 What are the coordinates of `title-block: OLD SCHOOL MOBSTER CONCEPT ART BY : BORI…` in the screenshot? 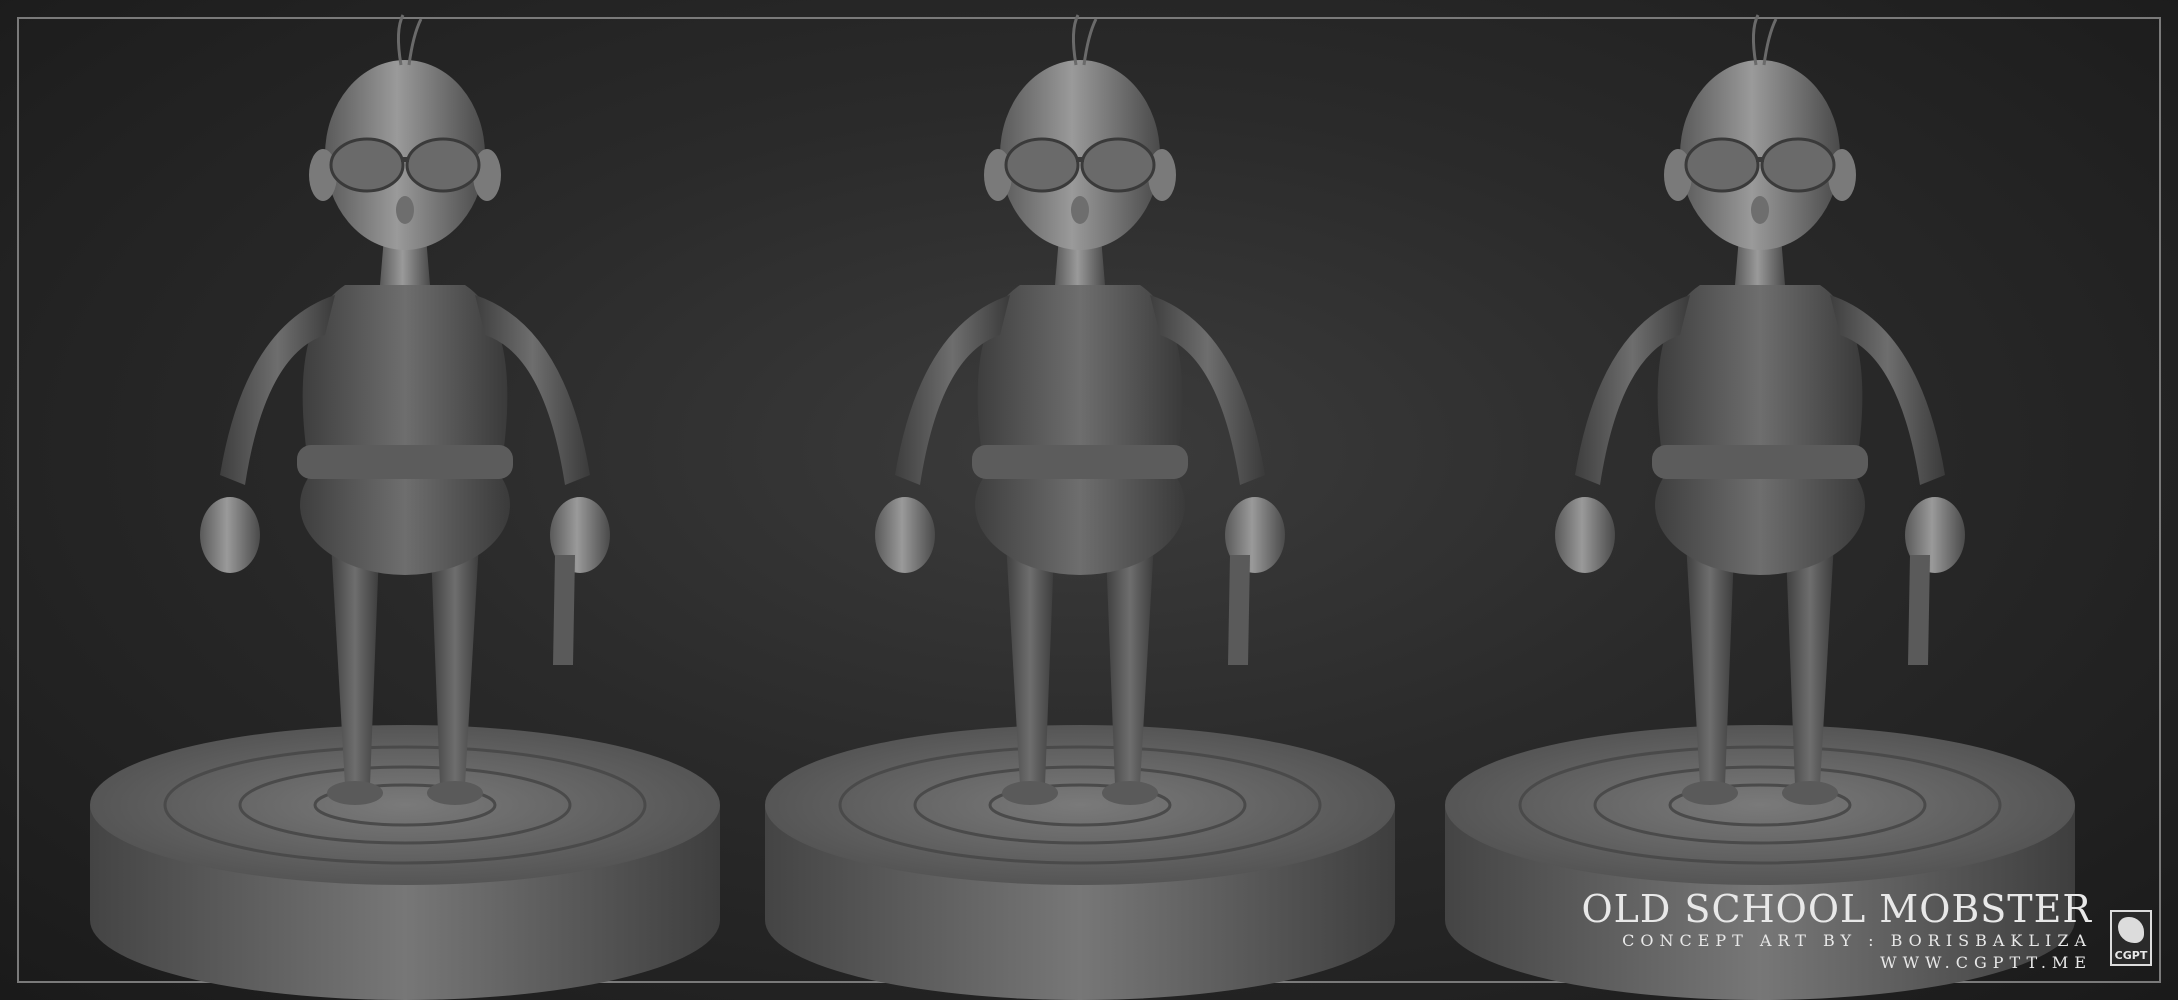 It's located at (1836, 931).